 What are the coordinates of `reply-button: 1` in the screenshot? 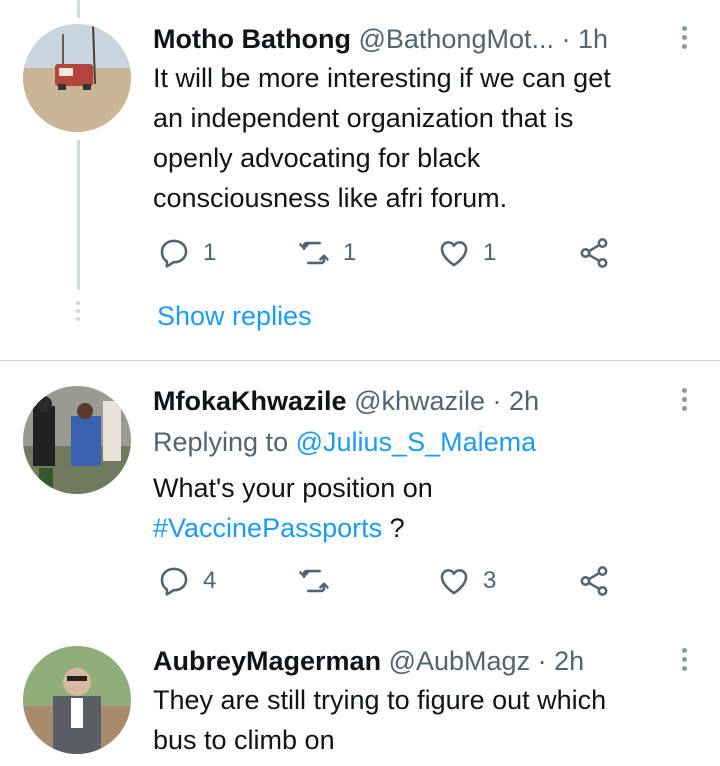 It's located at (186, 253).